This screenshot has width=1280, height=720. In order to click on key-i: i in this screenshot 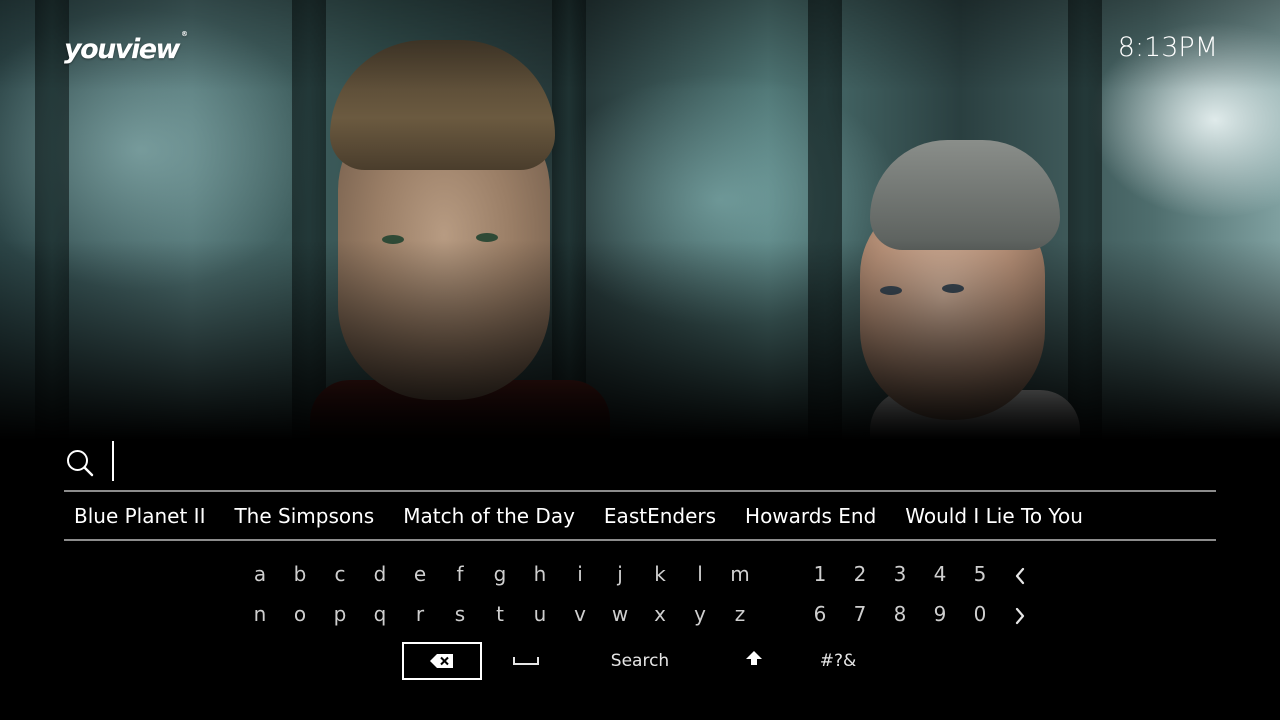, I will do `click(580, 574)`.